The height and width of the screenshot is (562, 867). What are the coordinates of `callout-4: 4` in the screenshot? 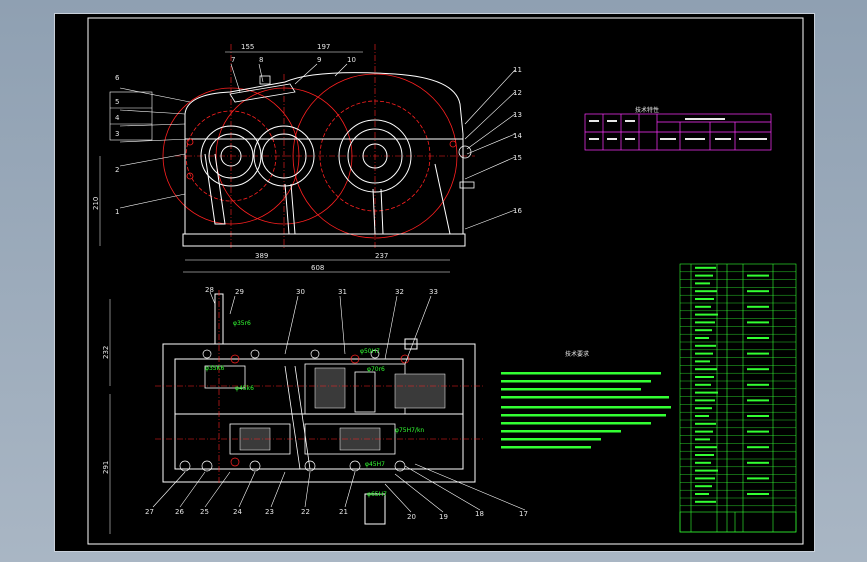 It's located at (117, 118).